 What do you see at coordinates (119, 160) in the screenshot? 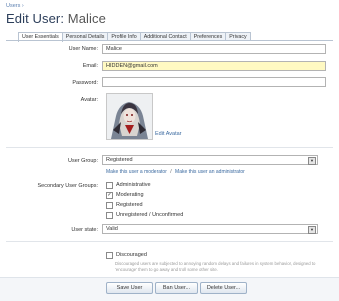
I see `user-group-value: Registered` at bounding box center [119, 160].